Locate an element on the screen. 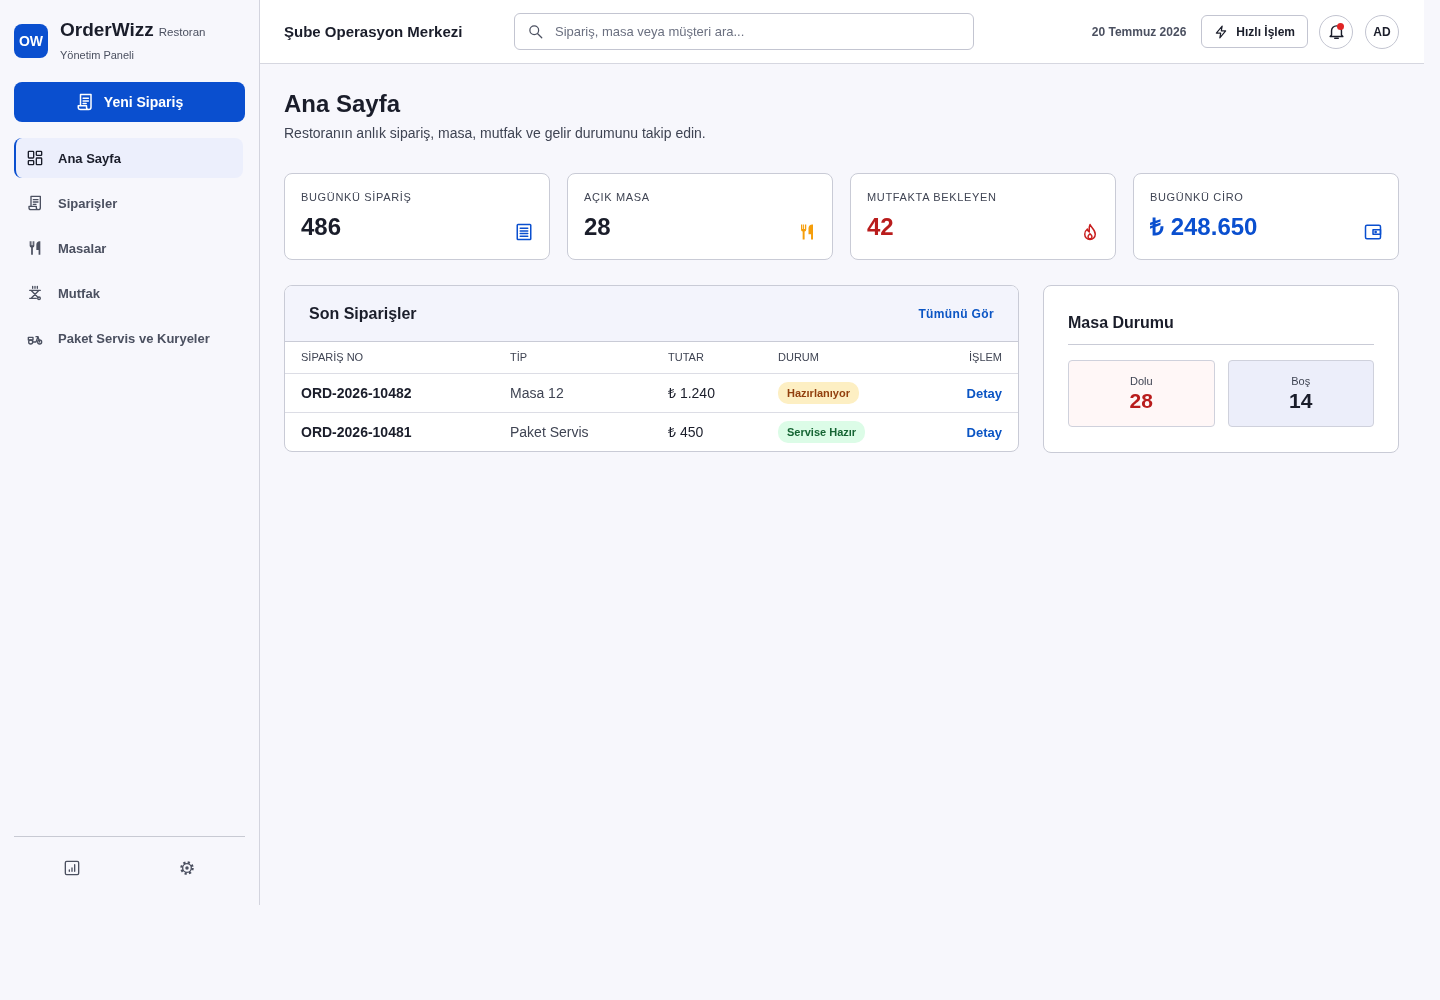 The width and height of the screenshot is (1440, 1000). column-header: İŞLEM is located at coordinates (968, 357).